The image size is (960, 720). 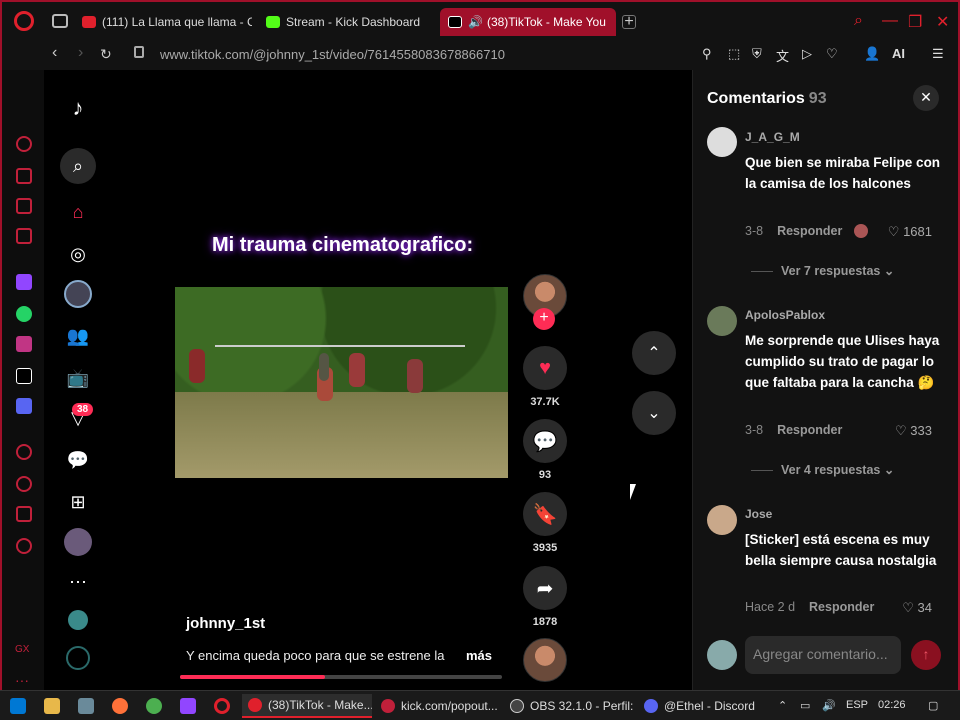 What do you see at coordinates (78, 166) in the screenshot?
I see `search-icon: ⌕` at bounding box center [78, 166].